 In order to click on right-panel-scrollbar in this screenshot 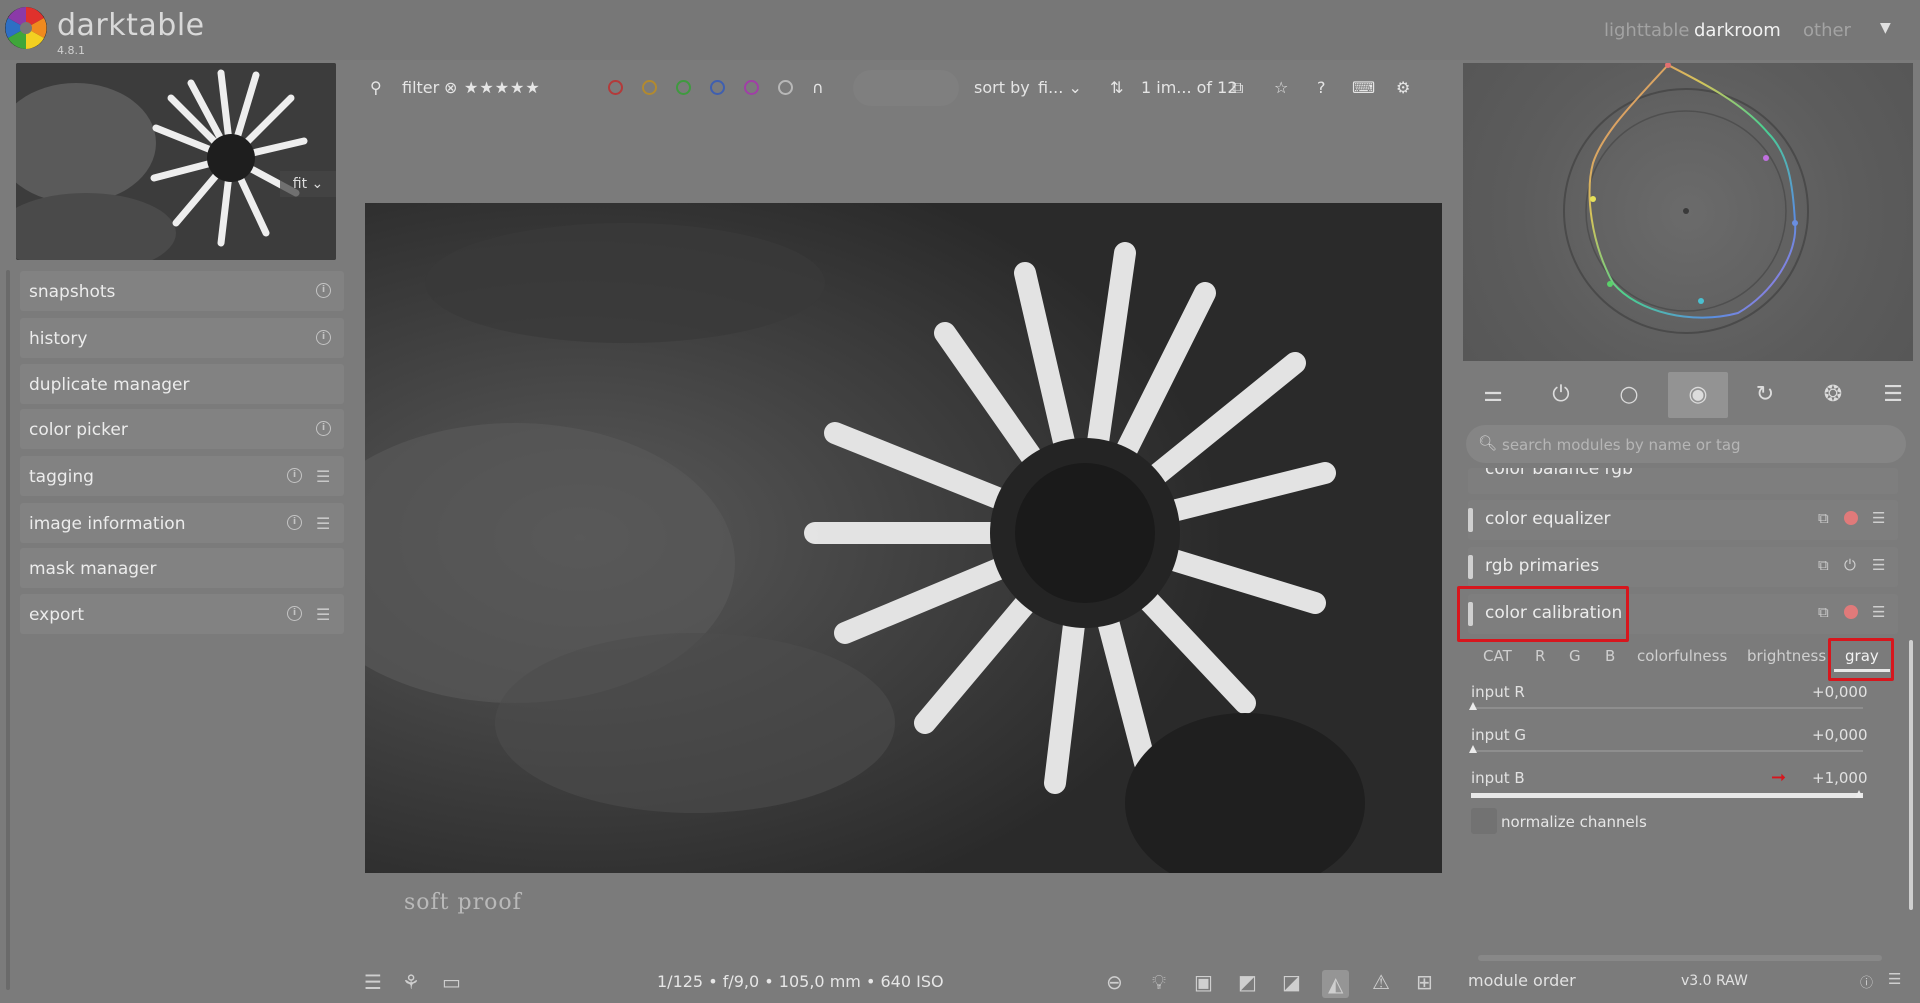, I will do `click(1911, 775)`.